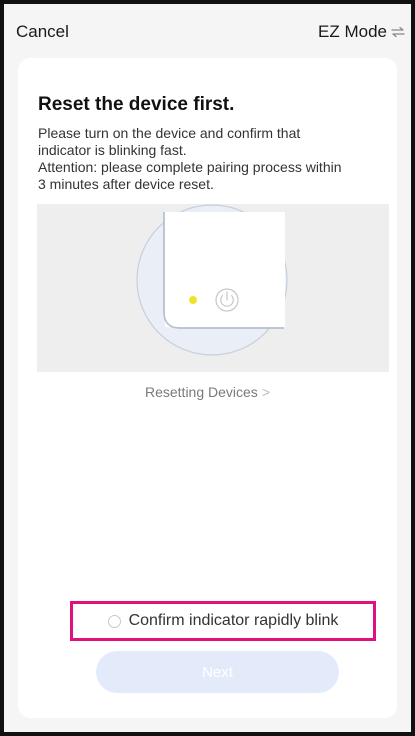 Image resolution: width=415 pixels, height=736 pixels. I want to click on confirm-indicator-checkbox: Confirm indicator rapidly blink, so click(223, 621).